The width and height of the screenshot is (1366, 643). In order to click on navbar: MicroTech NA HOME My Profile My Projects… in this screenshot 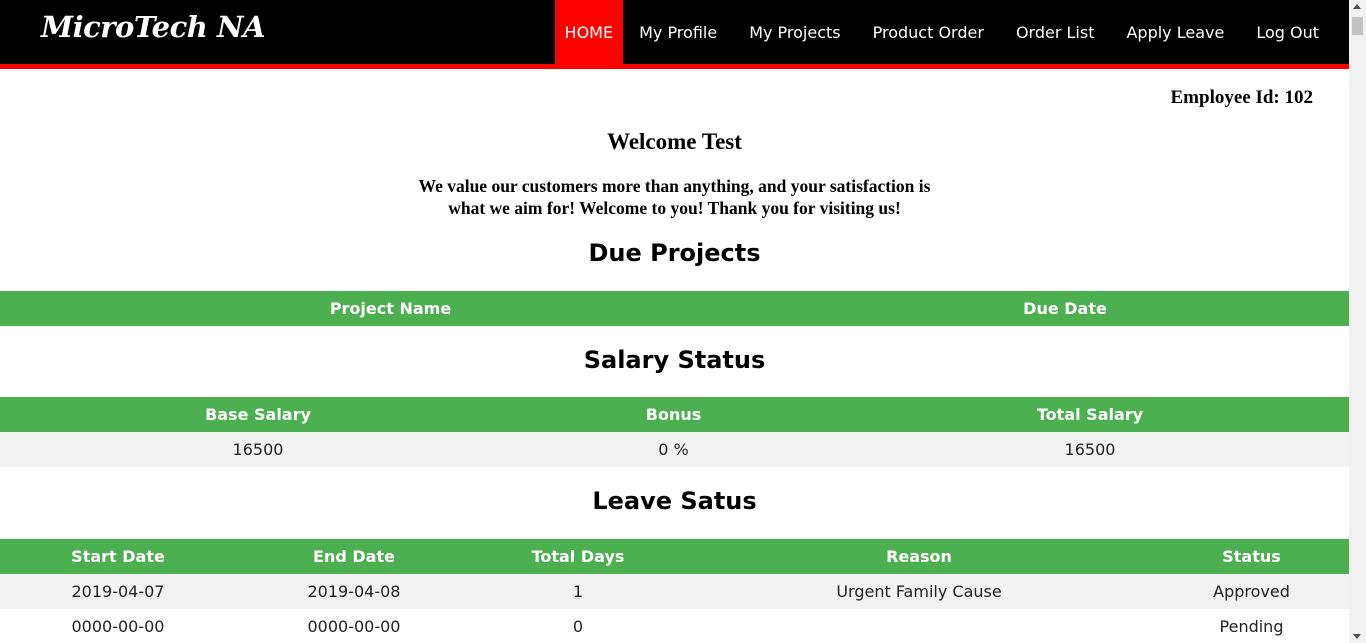, I will do `click(674, 34)`.